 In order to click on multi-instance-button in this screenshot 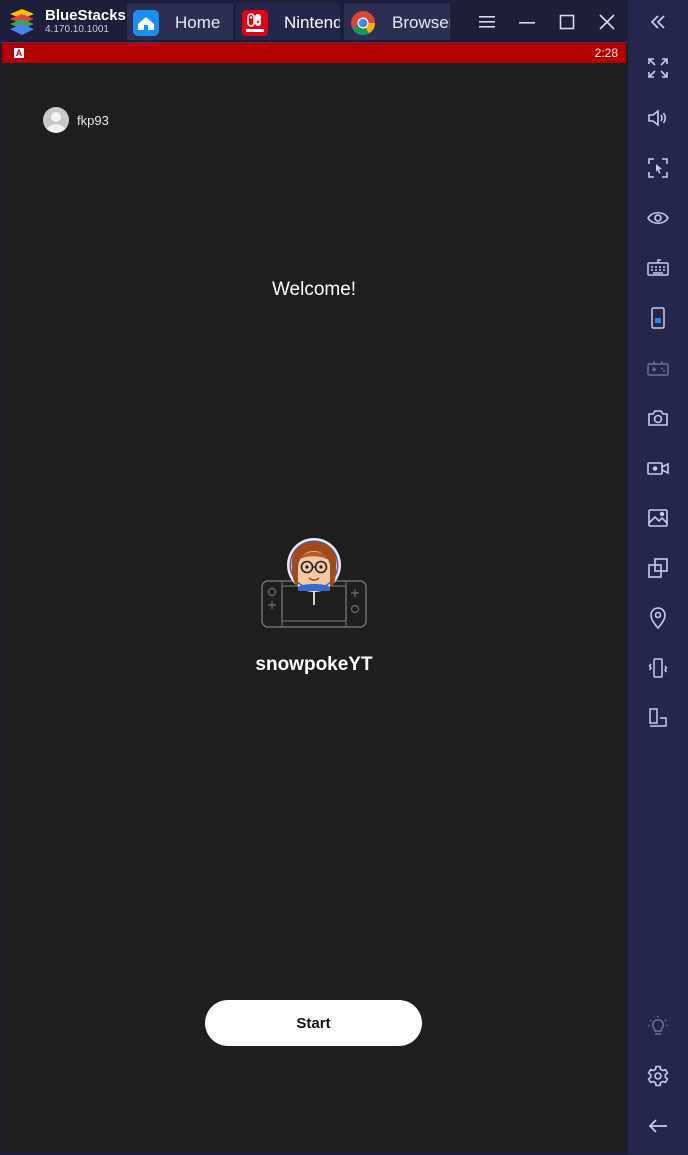, I will do `click(658, 568)`.